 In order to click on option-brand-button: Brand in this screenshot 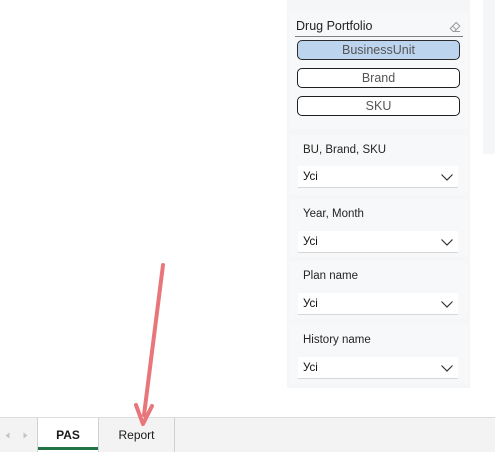, I will do `click(378, 78)`.